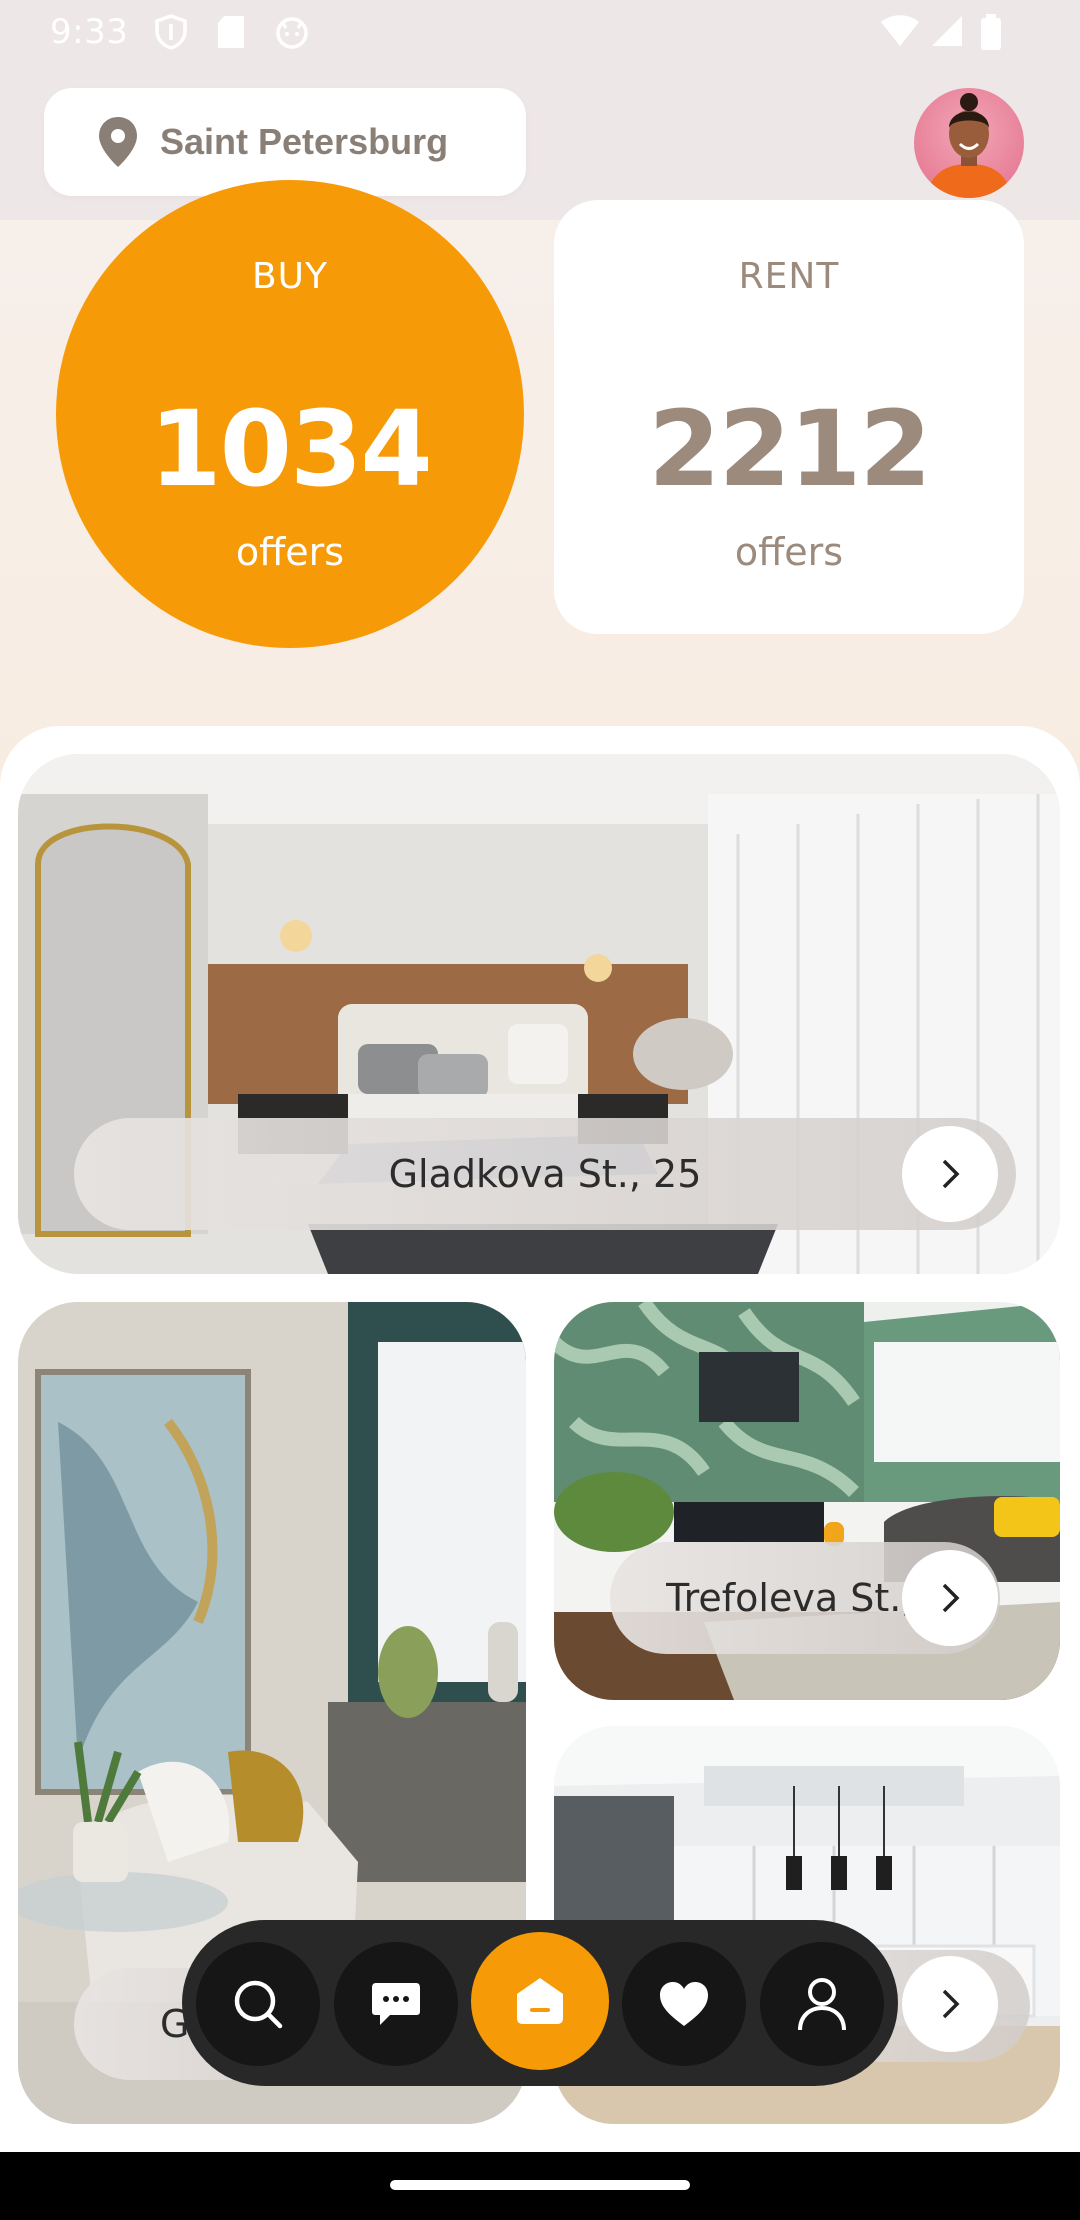 The width and height of the screenshot is (1080, 2220). Describe the element at coordinates (789, 449) in the screenshot. I see `rent-count: 2212` at that location.